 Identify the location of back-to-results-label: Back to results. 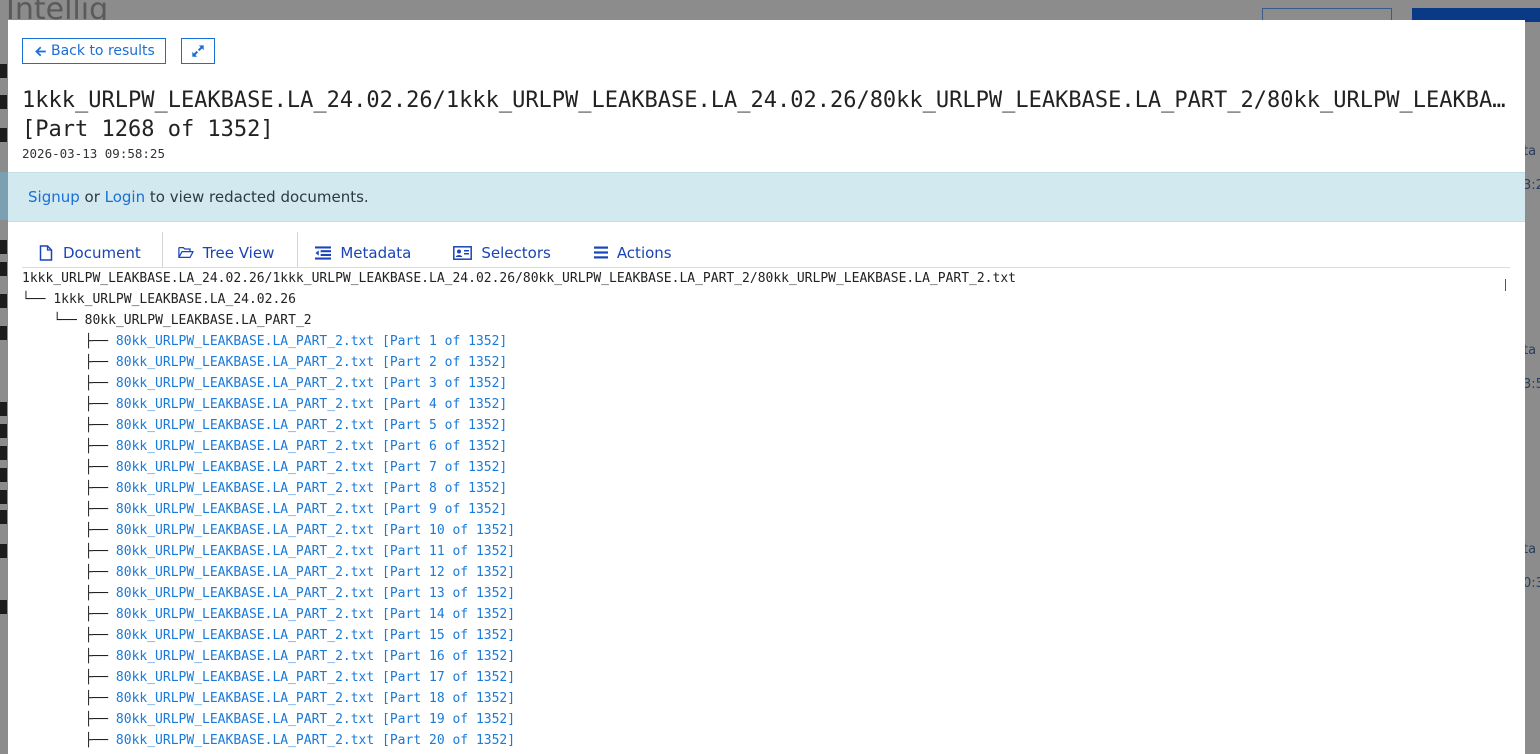
(103, 51).